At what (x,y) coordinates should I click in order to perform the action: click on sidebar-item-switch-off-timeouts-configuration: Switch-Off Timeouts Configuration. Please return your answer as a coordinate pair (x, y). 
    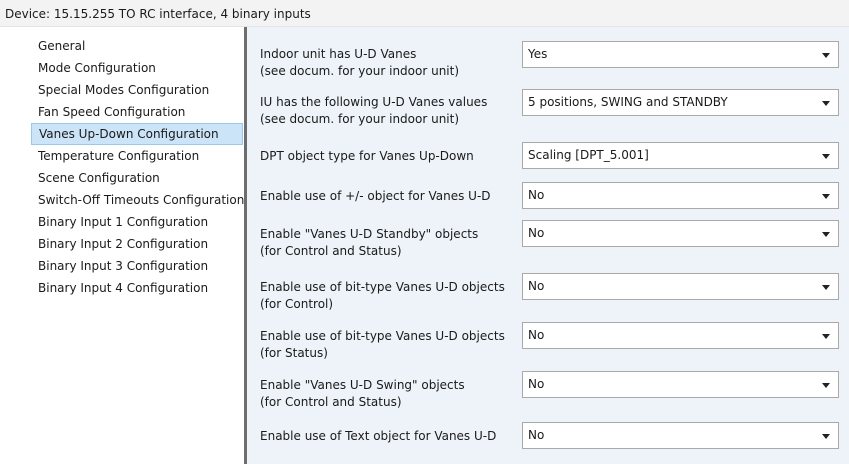
    Looking at the image, I should click on (141, 200).